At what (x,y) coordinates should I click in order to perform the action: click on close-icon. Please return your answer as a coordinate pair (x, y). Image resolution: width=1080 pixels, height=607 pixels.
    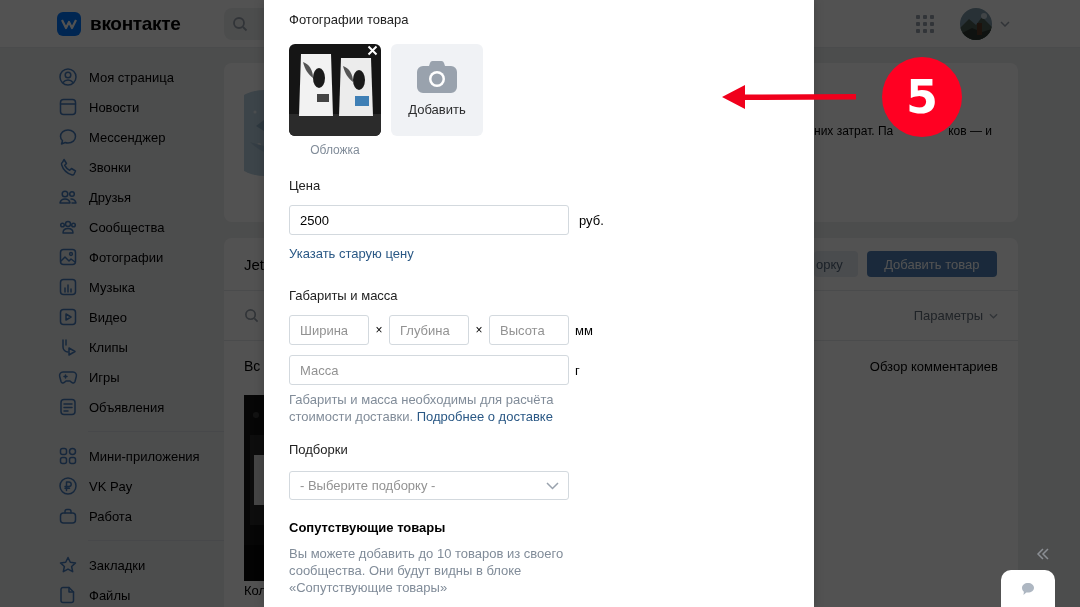
    Looking at the image, I should click on (372, 50).